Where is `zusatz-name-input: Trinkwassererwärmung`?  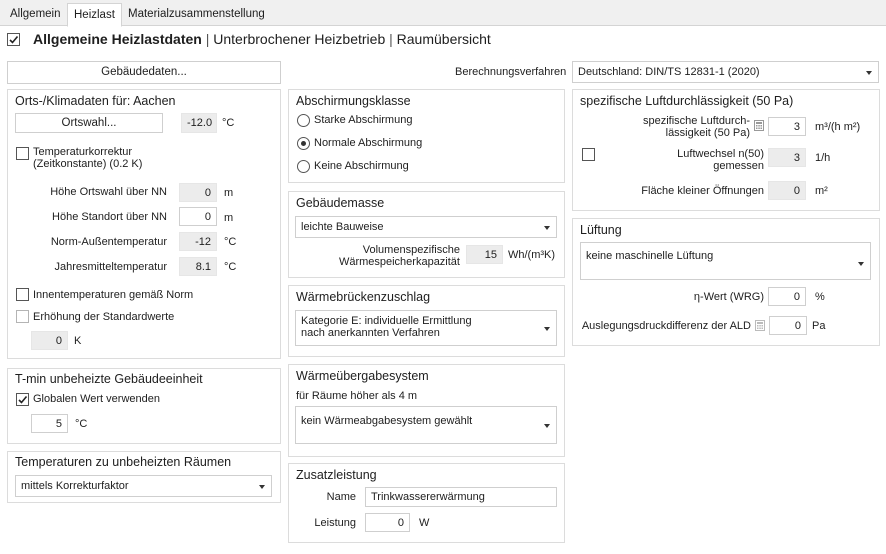
zusatz-name-input: Trinkwassererwärmung is located at coordinates (461, 497).